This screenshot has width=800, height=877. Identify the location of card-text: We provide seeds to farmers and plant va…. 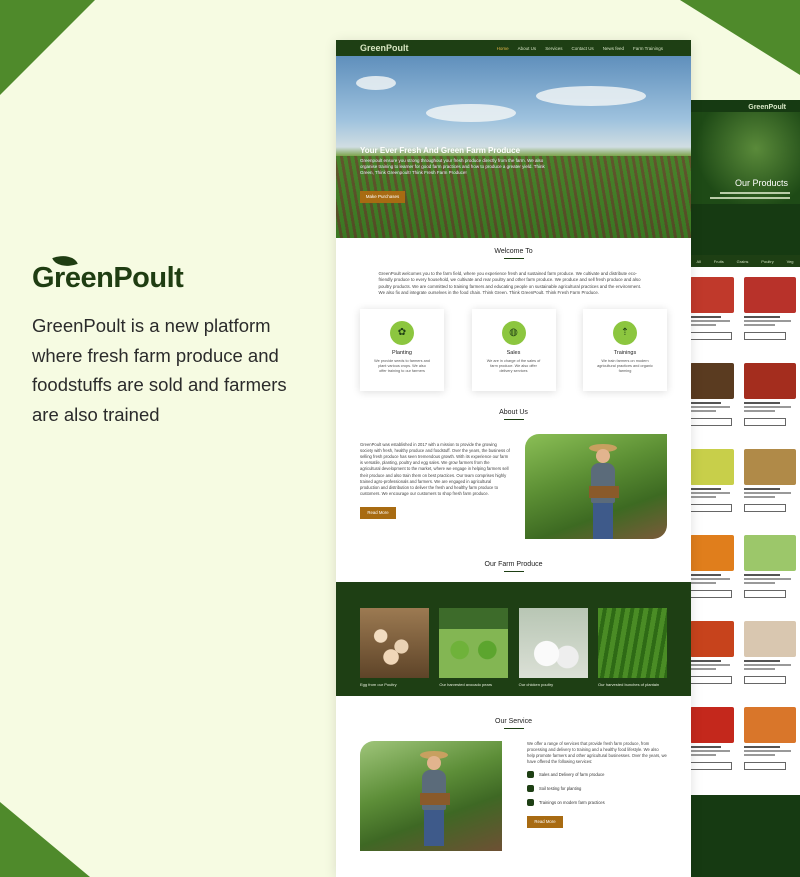
(402, 365).